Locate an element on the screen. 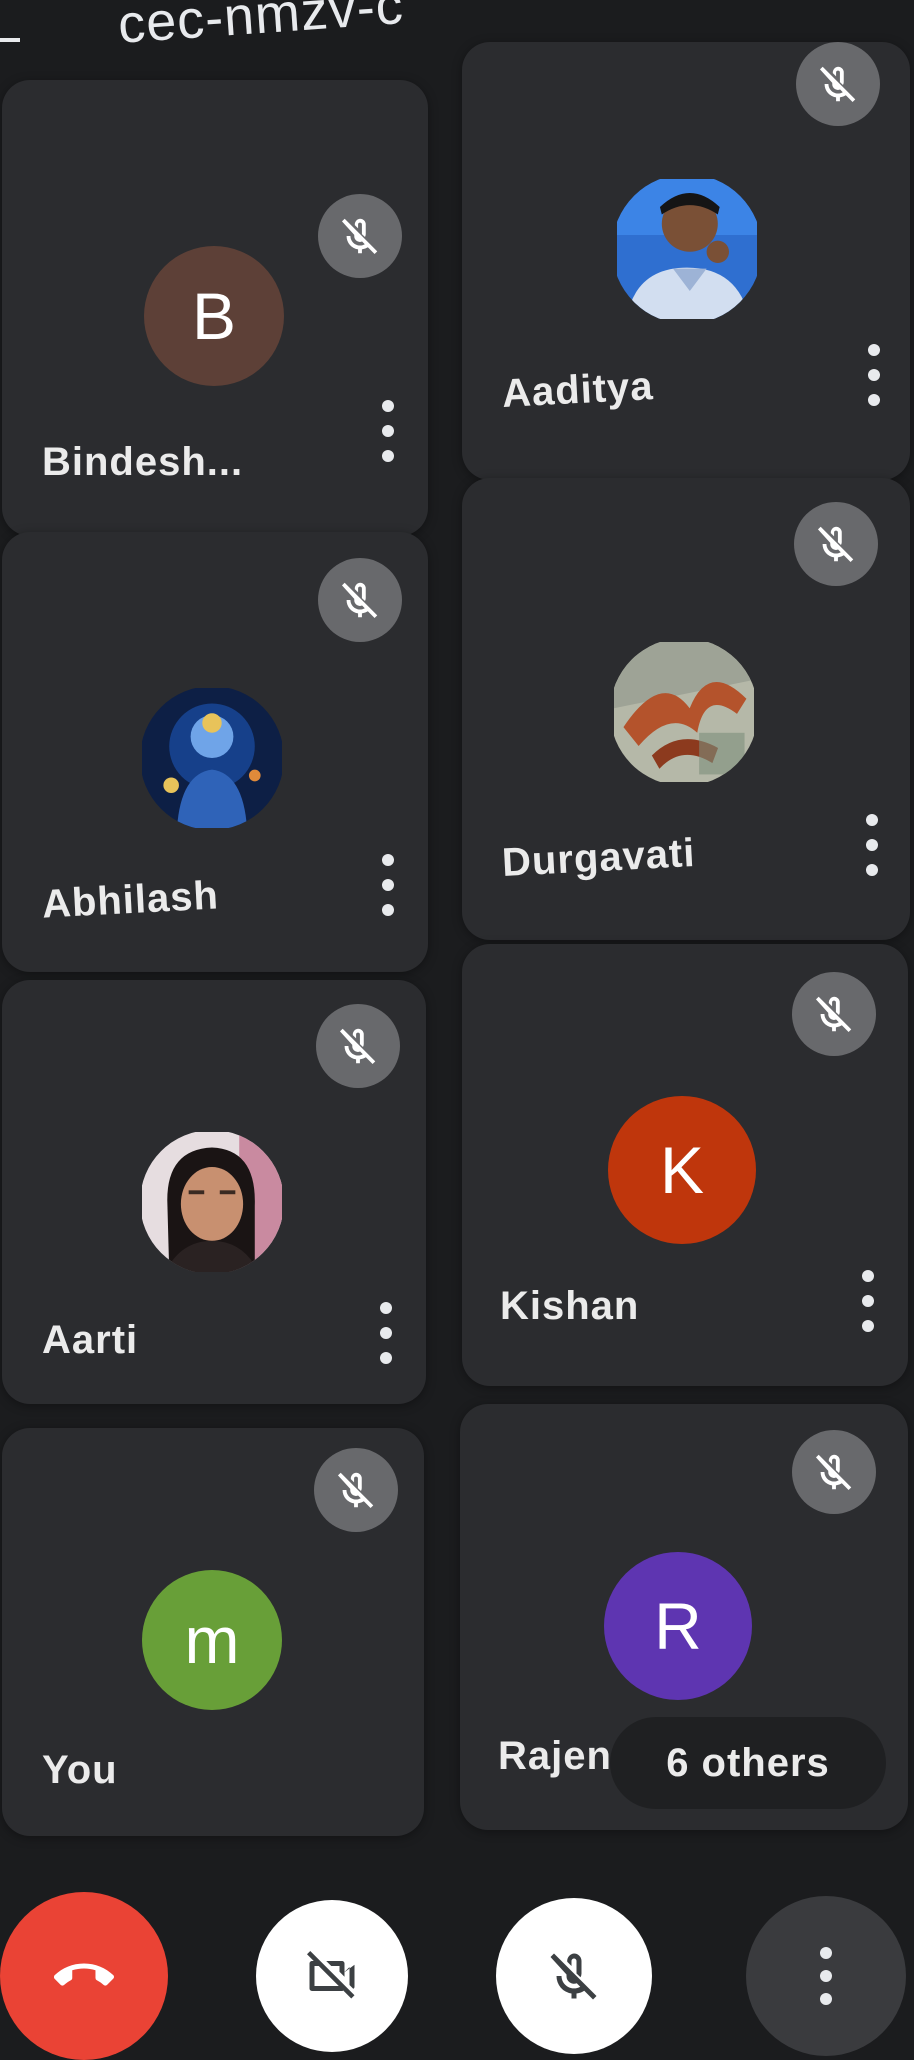 The width and height of the screenshot is (914, 2060). videocam-off-icon is located at coordinates (331, 1975).